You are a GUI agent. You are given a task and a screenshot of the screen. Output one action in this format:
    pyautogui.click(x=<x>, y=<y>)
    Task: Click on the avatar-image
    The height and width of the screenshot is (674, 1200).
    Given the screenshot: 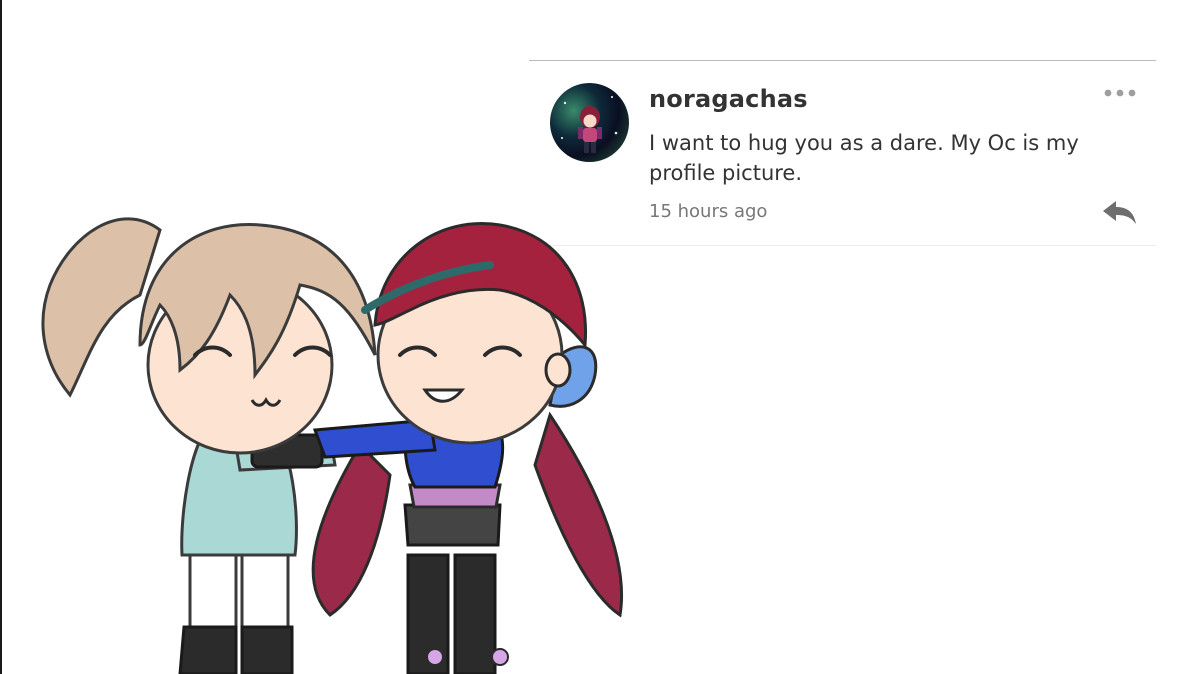 What is the action you would take?
    pyautogui.click(x=589, y=124)
    